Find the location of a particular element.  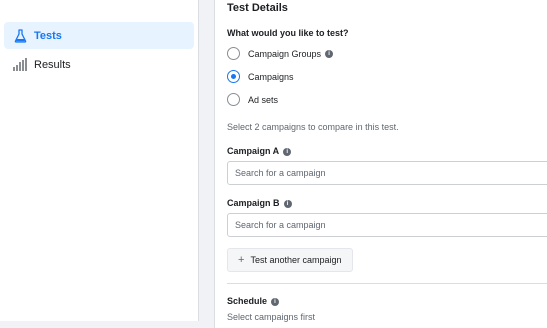

campaign-a-label: Campaign Ai is located at coordinates (259, 151).